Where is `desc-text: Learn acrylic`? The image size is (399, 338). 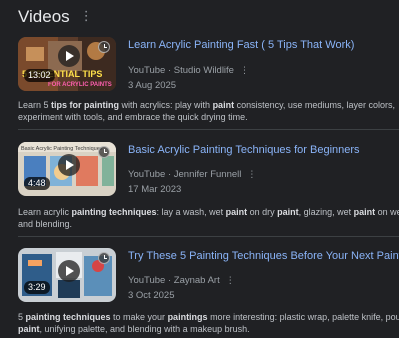
desc-text: Learn acrylic is located at coordinates (45, 212).